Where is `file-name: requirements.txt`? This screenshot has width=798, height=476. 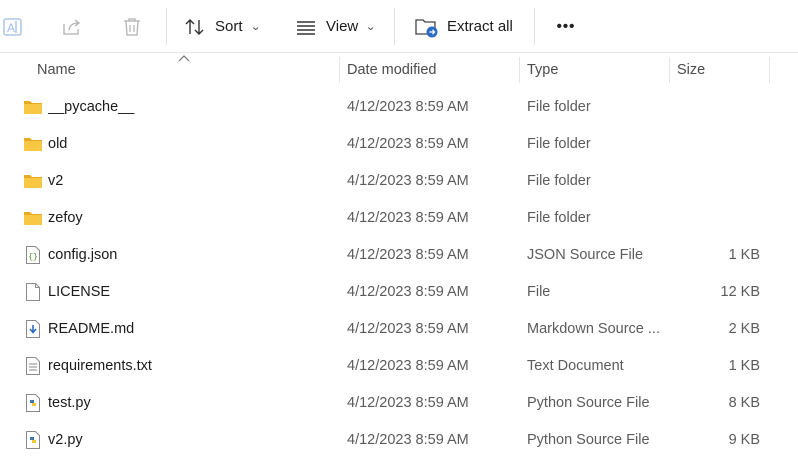
file-name: requirements.txt is located at coordinates (100, 365).